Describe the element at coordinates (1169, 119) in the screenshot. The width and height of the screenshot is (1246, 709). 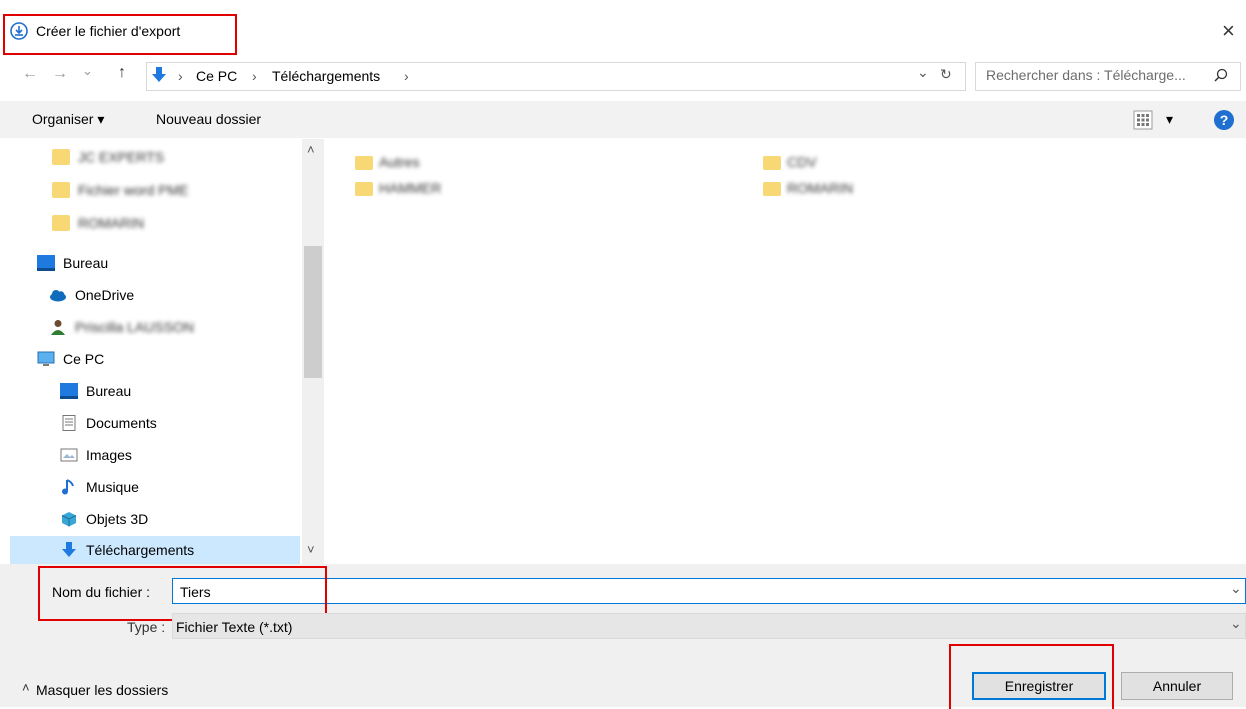
I see `view-dropdown-icon: ▾` at that location.